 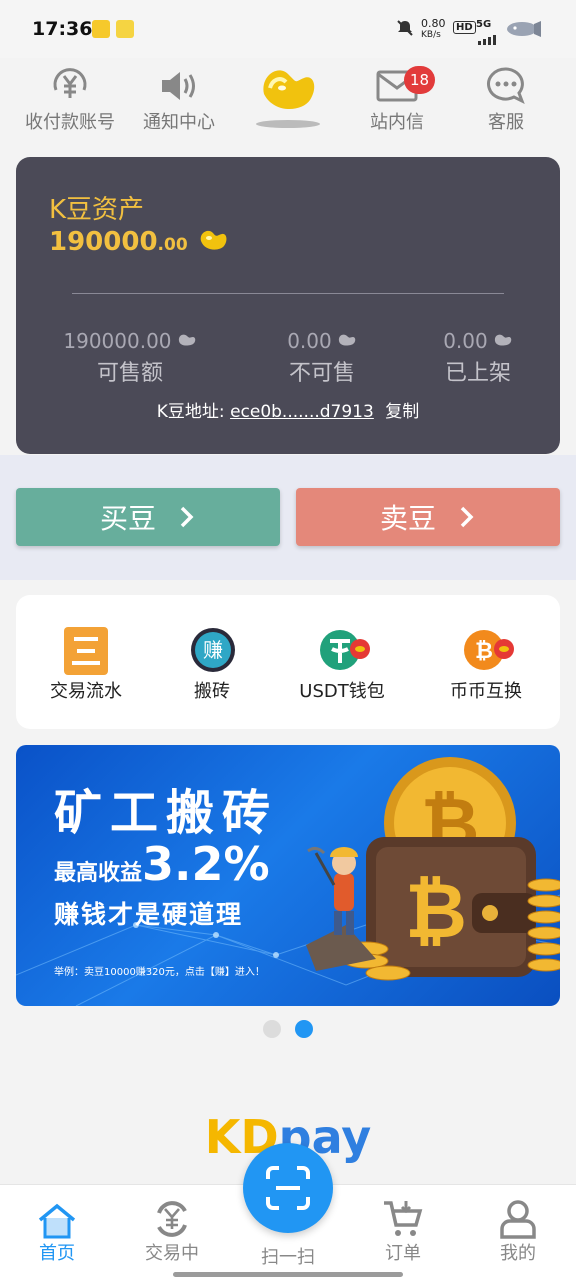 I want to click on quick-menu: 交易流水 赚 搬砖 USDT钱包 ₿ 币币互换, so click(x=288, y=662).